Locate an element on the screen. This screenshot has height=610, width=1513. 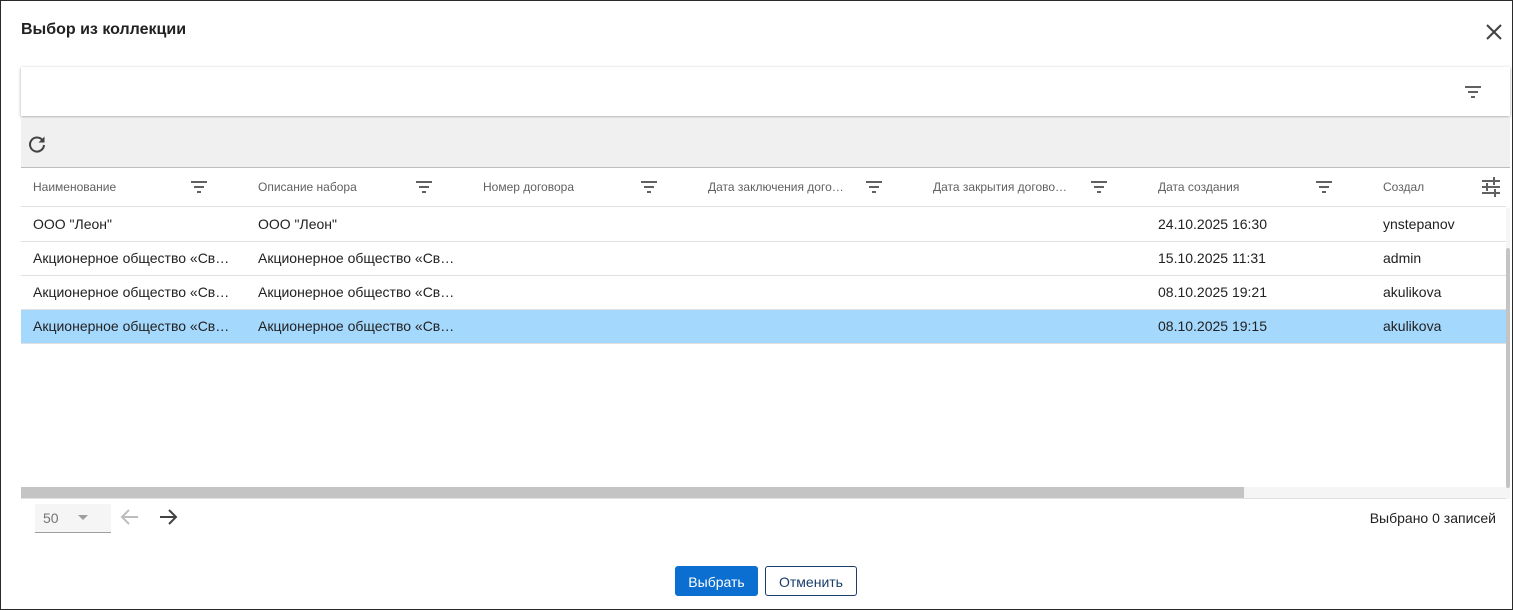
close-icon is located at coordinates (1494, 32).